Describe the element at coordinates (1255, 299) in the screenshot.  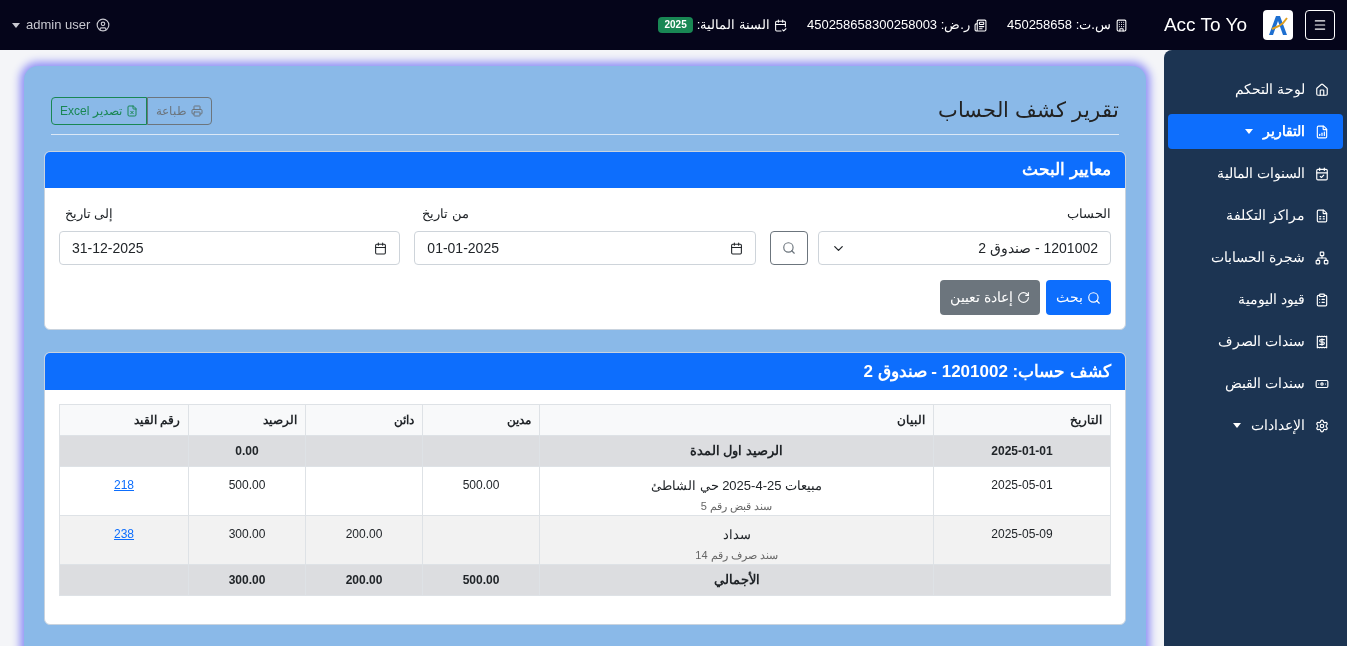
I see `sidebar-item: قيود اليومية` at that location.